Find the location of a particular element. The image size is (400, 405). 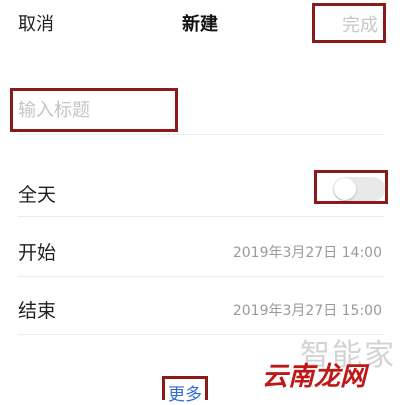

end-label: 结束 is located at coordinates (37, 311).